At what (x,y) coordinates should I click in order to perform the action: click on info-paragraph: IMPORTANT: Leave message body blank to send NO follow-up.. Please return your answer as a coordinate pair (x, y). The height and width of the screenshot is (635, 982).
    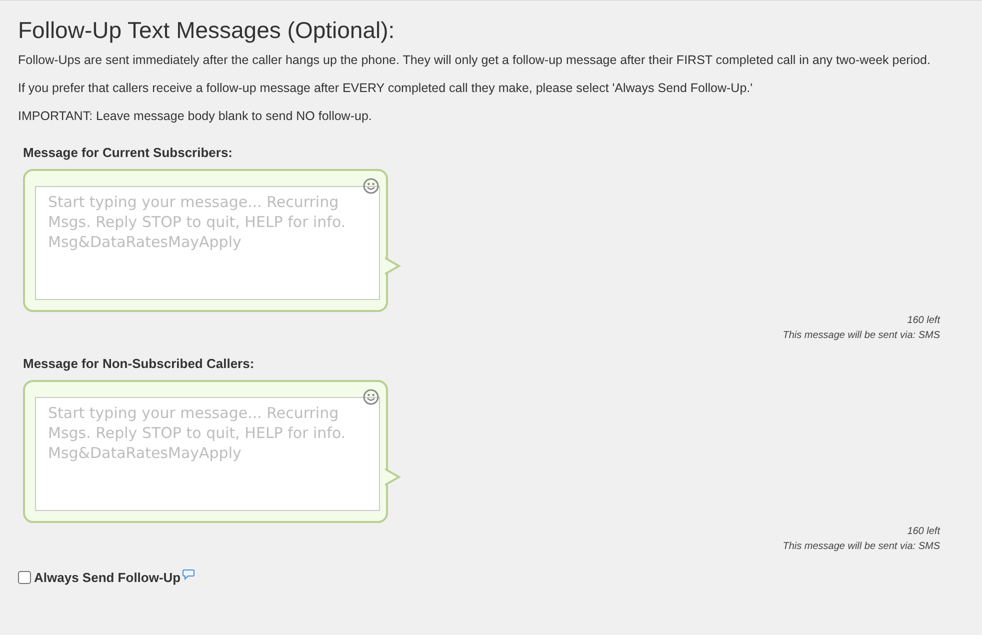
    Looking at the image, I should click on (195, 116).